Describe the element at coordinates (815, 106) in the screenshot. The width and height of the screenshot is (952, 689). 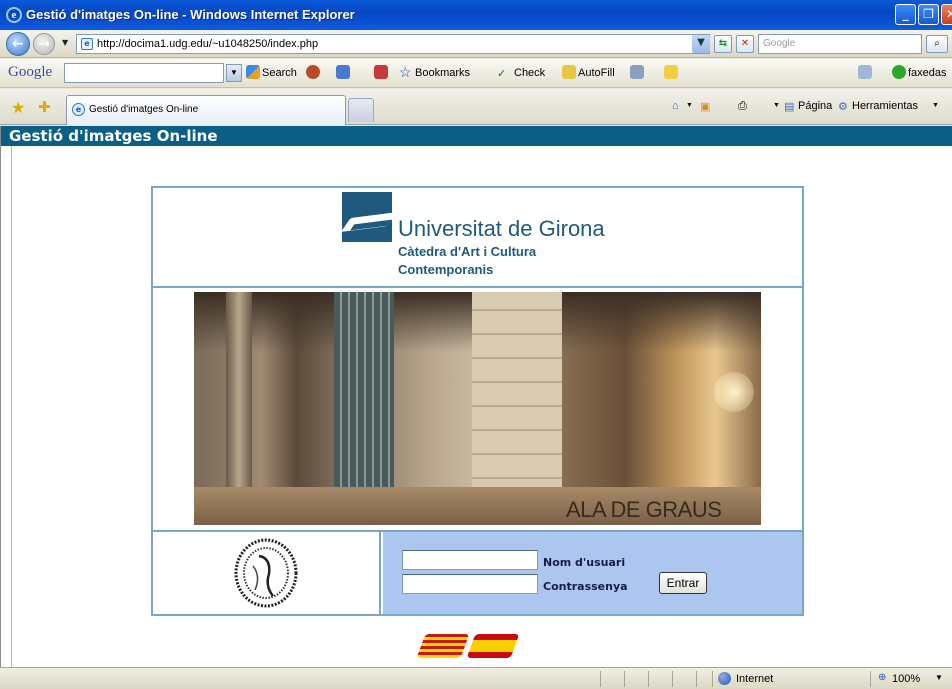
I see `page-menu-button: Página` at that location.